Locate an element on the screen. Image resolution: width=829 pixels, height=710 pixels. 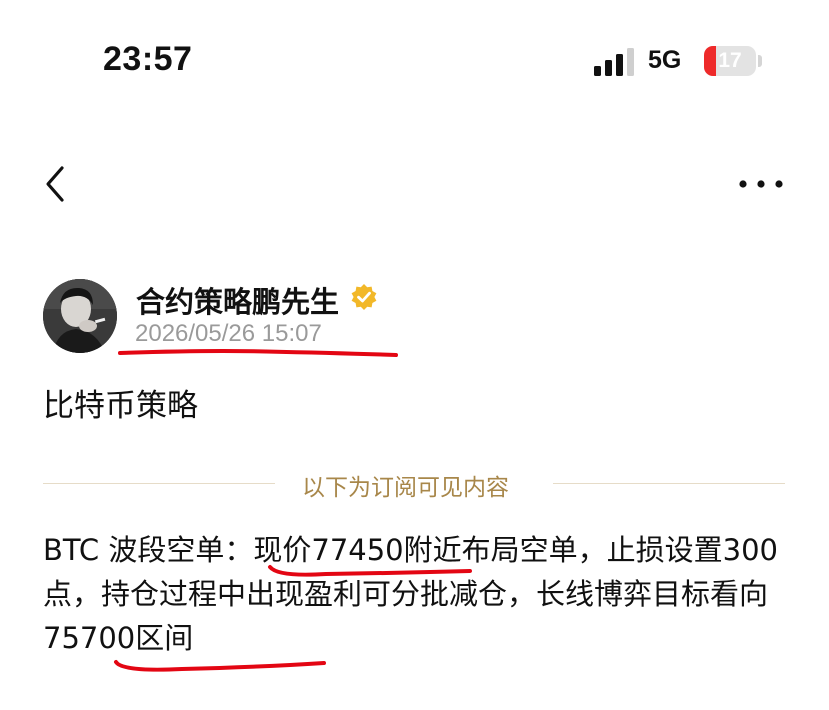
date-underline-annotation is located at coordinates (258, 353).